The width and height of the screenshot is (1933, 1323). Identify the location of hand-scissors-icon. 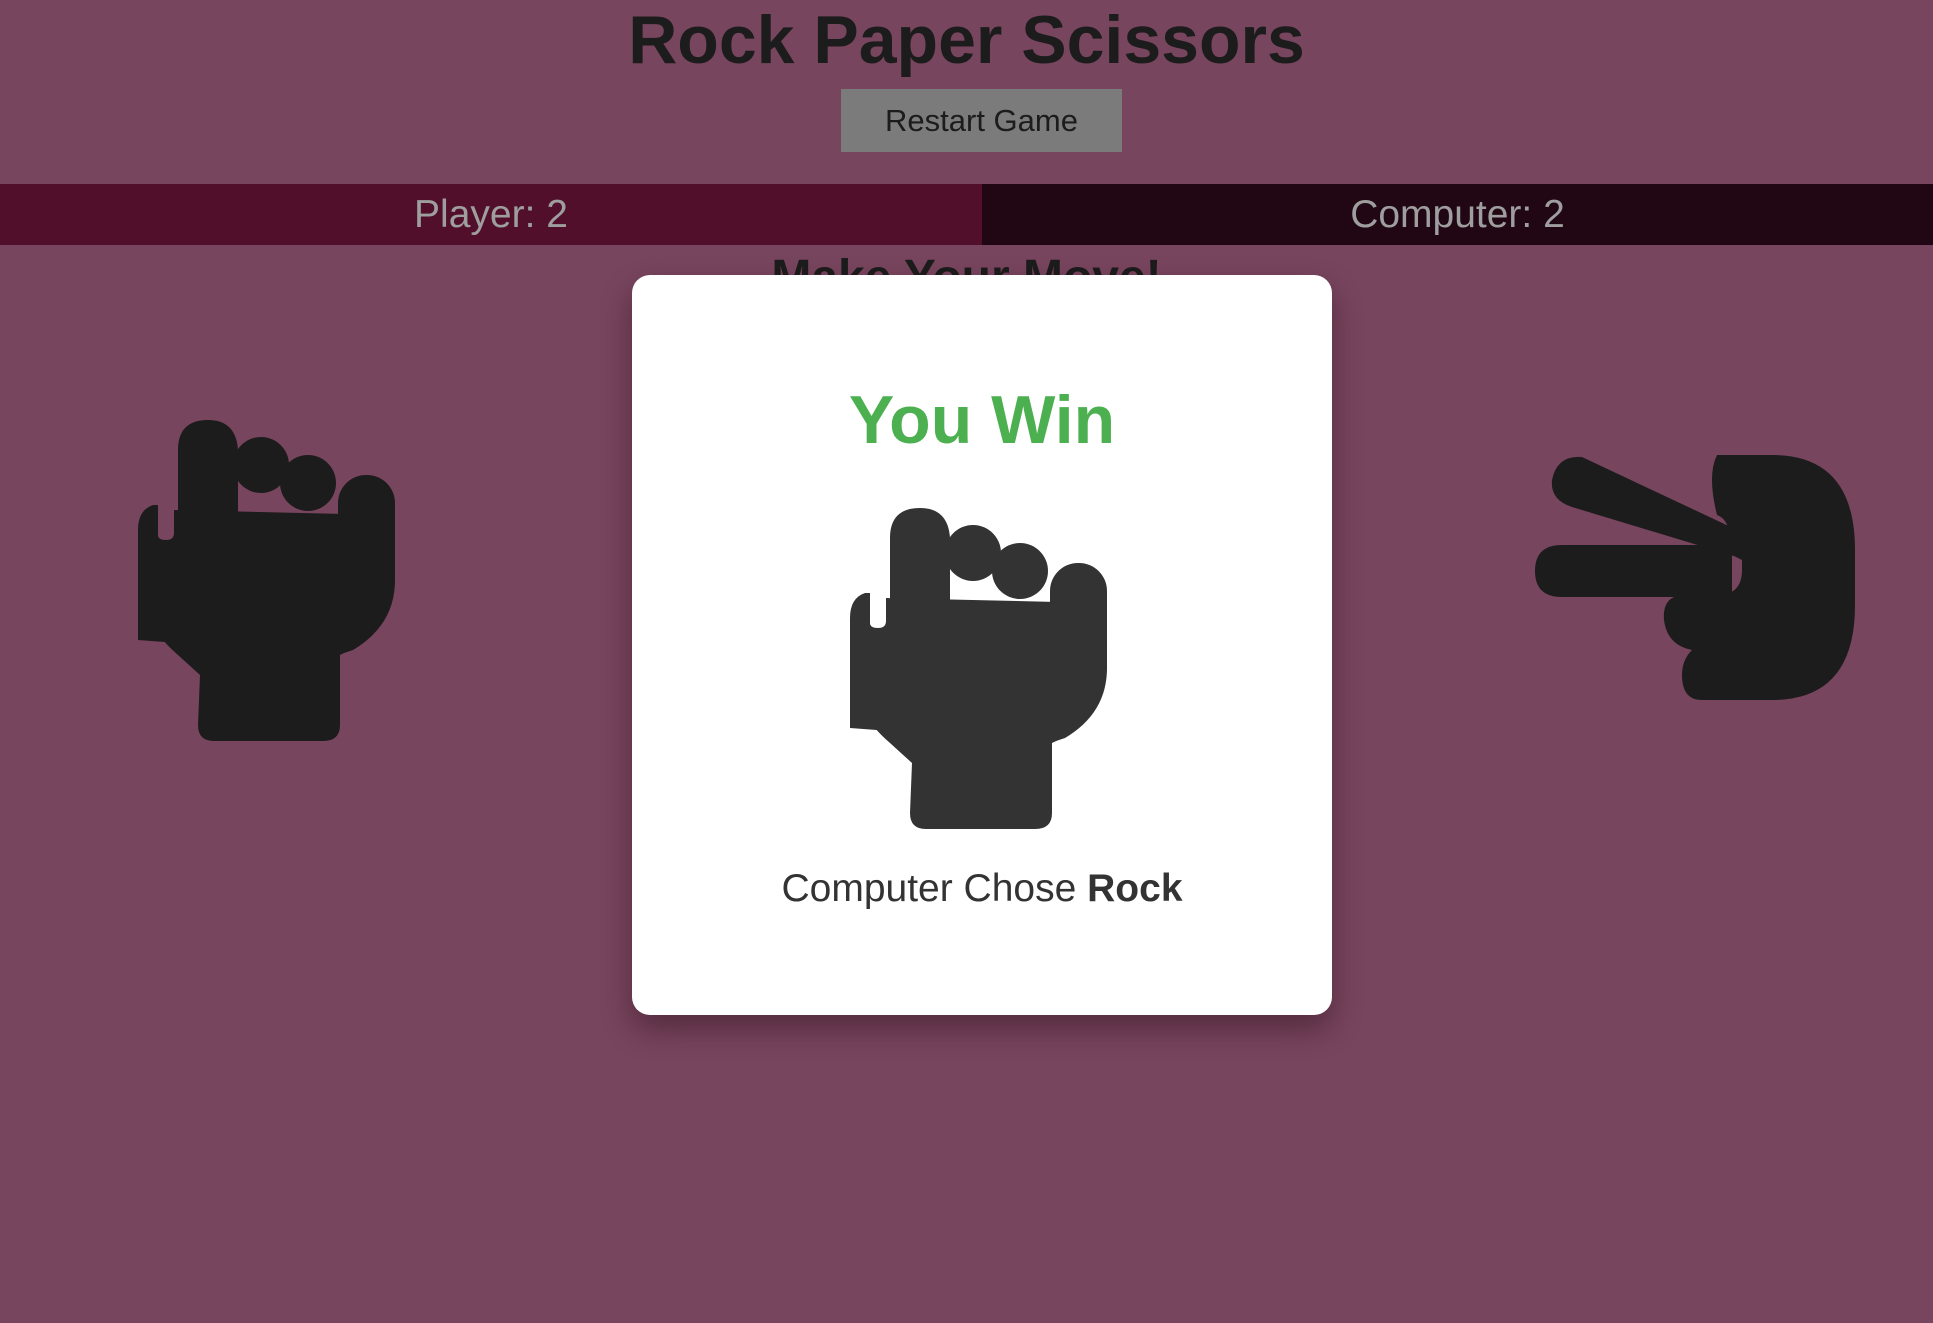
(1695, 577).